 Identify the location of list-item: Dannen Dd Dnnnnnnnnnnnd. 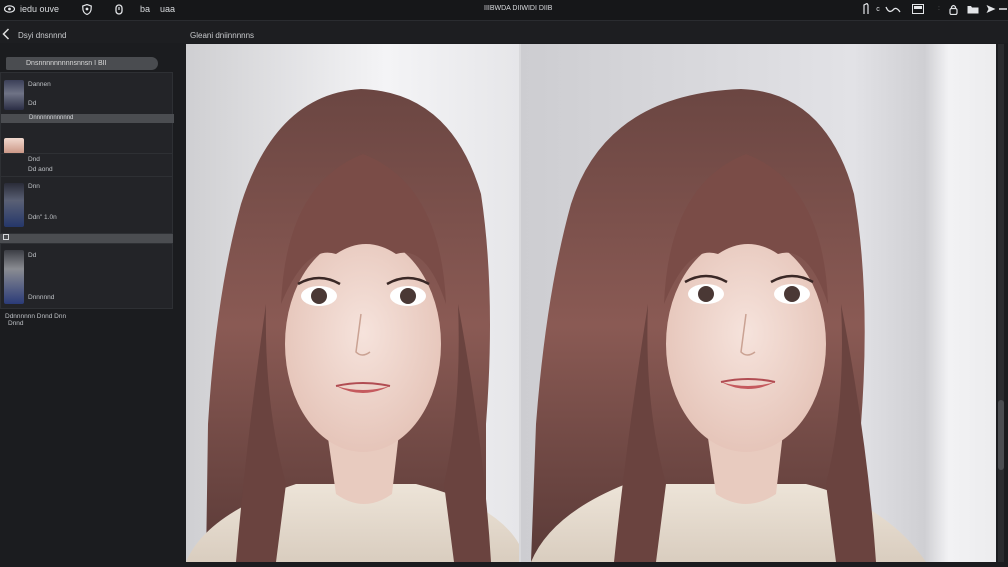
(87, 113).